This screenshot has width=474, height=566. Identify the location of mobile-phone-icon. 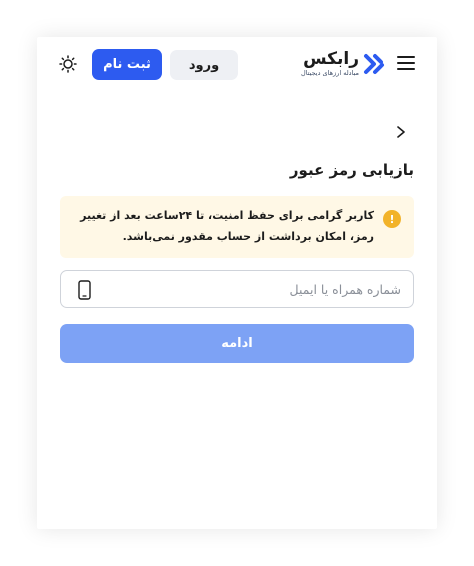
(84, 290).